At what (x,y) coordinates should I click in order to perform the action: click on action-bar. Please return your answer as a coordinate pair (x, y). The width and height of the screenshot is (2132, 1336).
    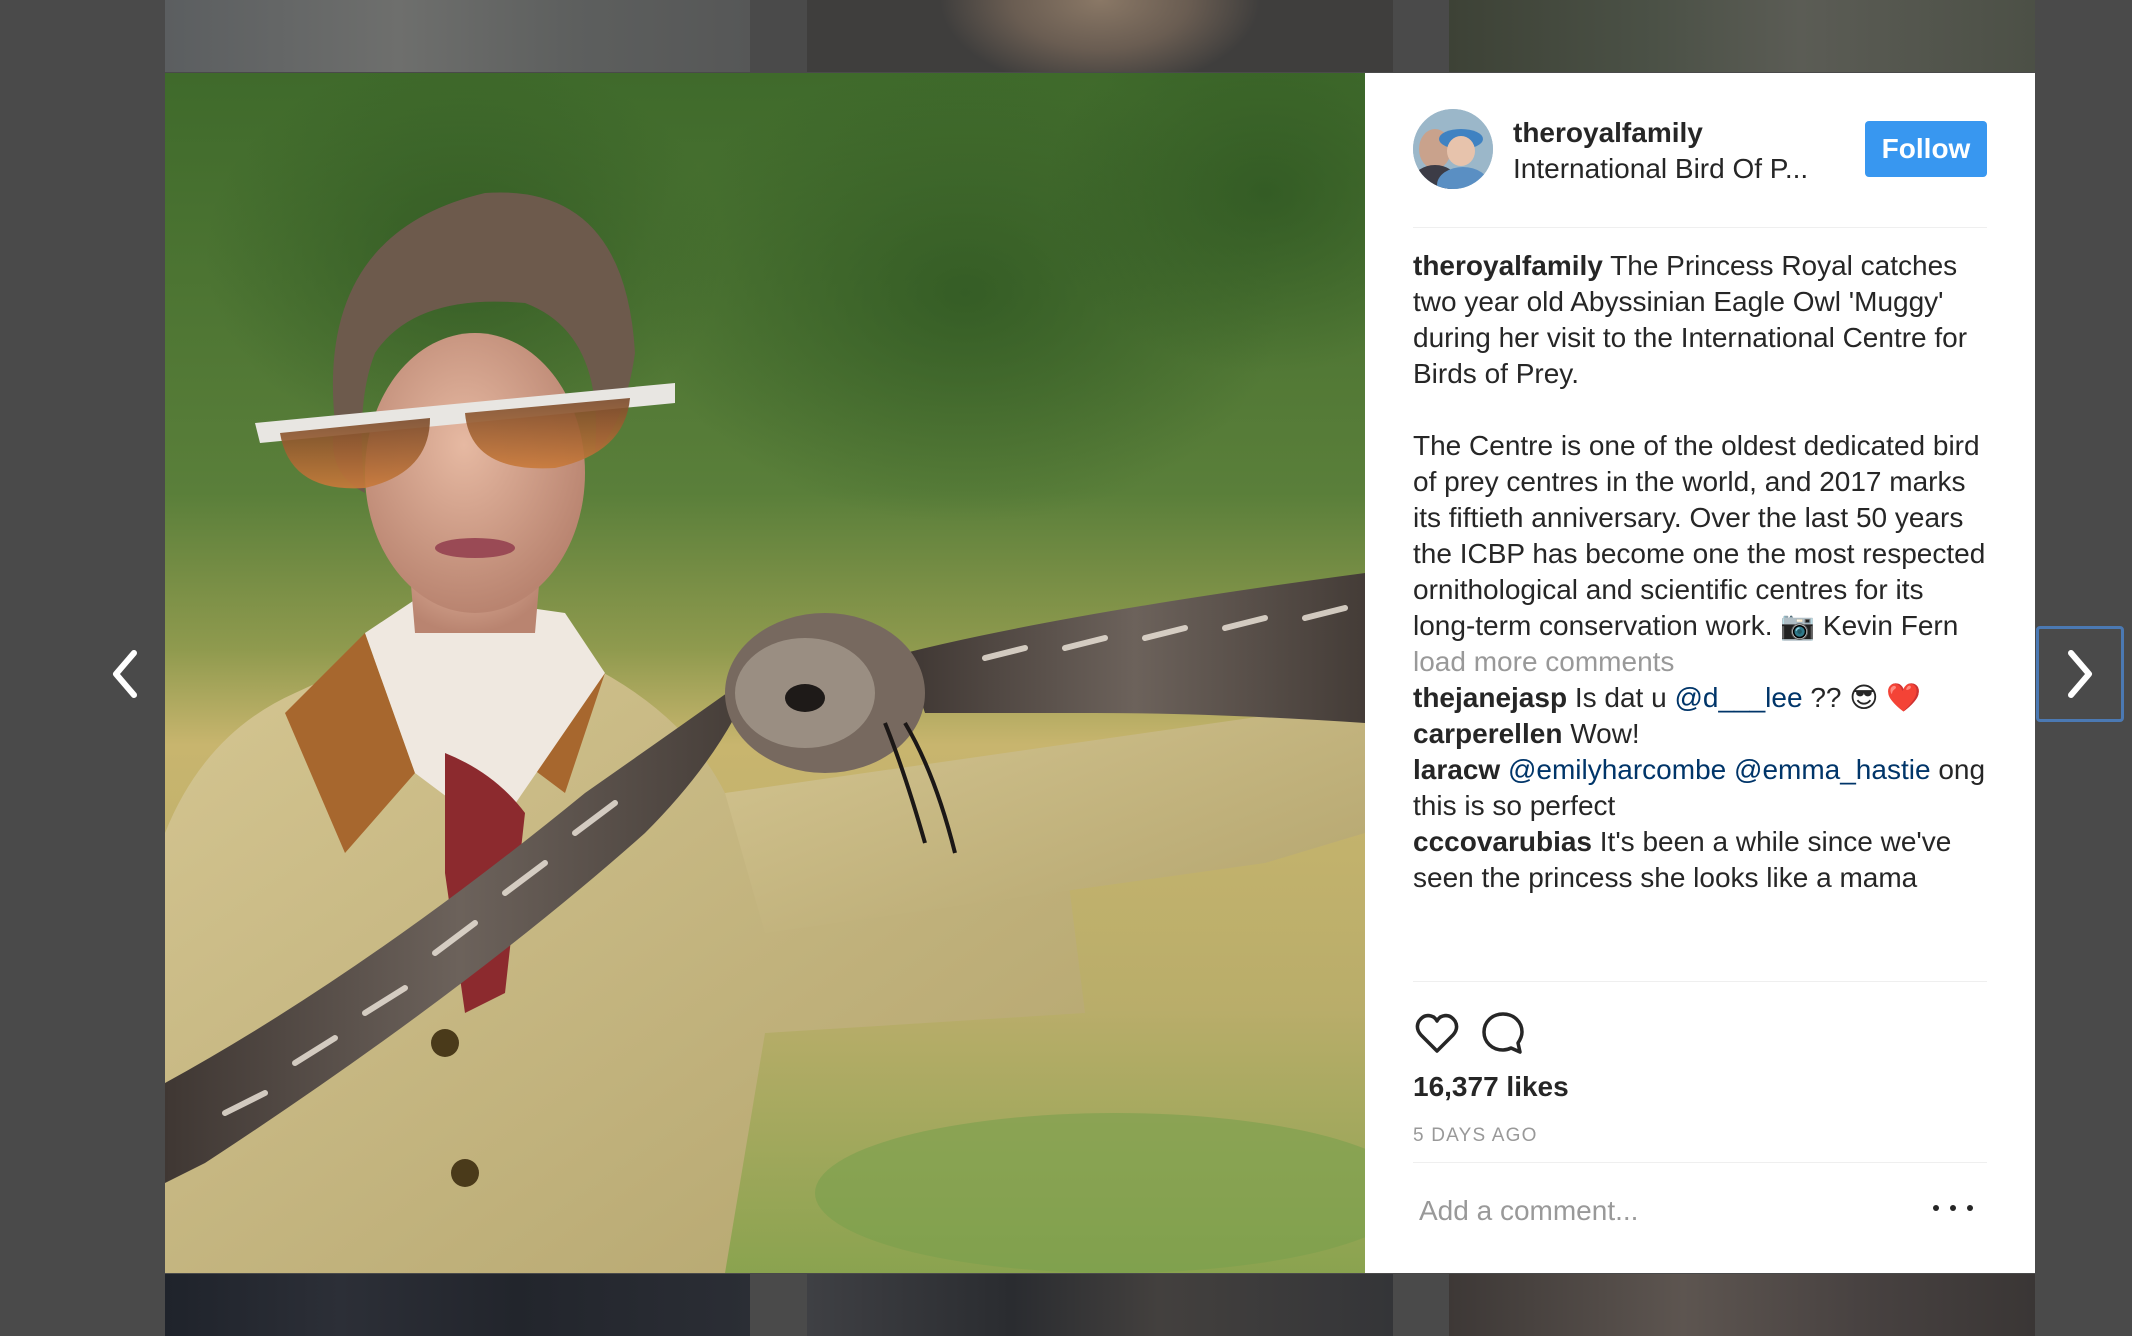
    Looking at the image, I should click on (1470, 1033).